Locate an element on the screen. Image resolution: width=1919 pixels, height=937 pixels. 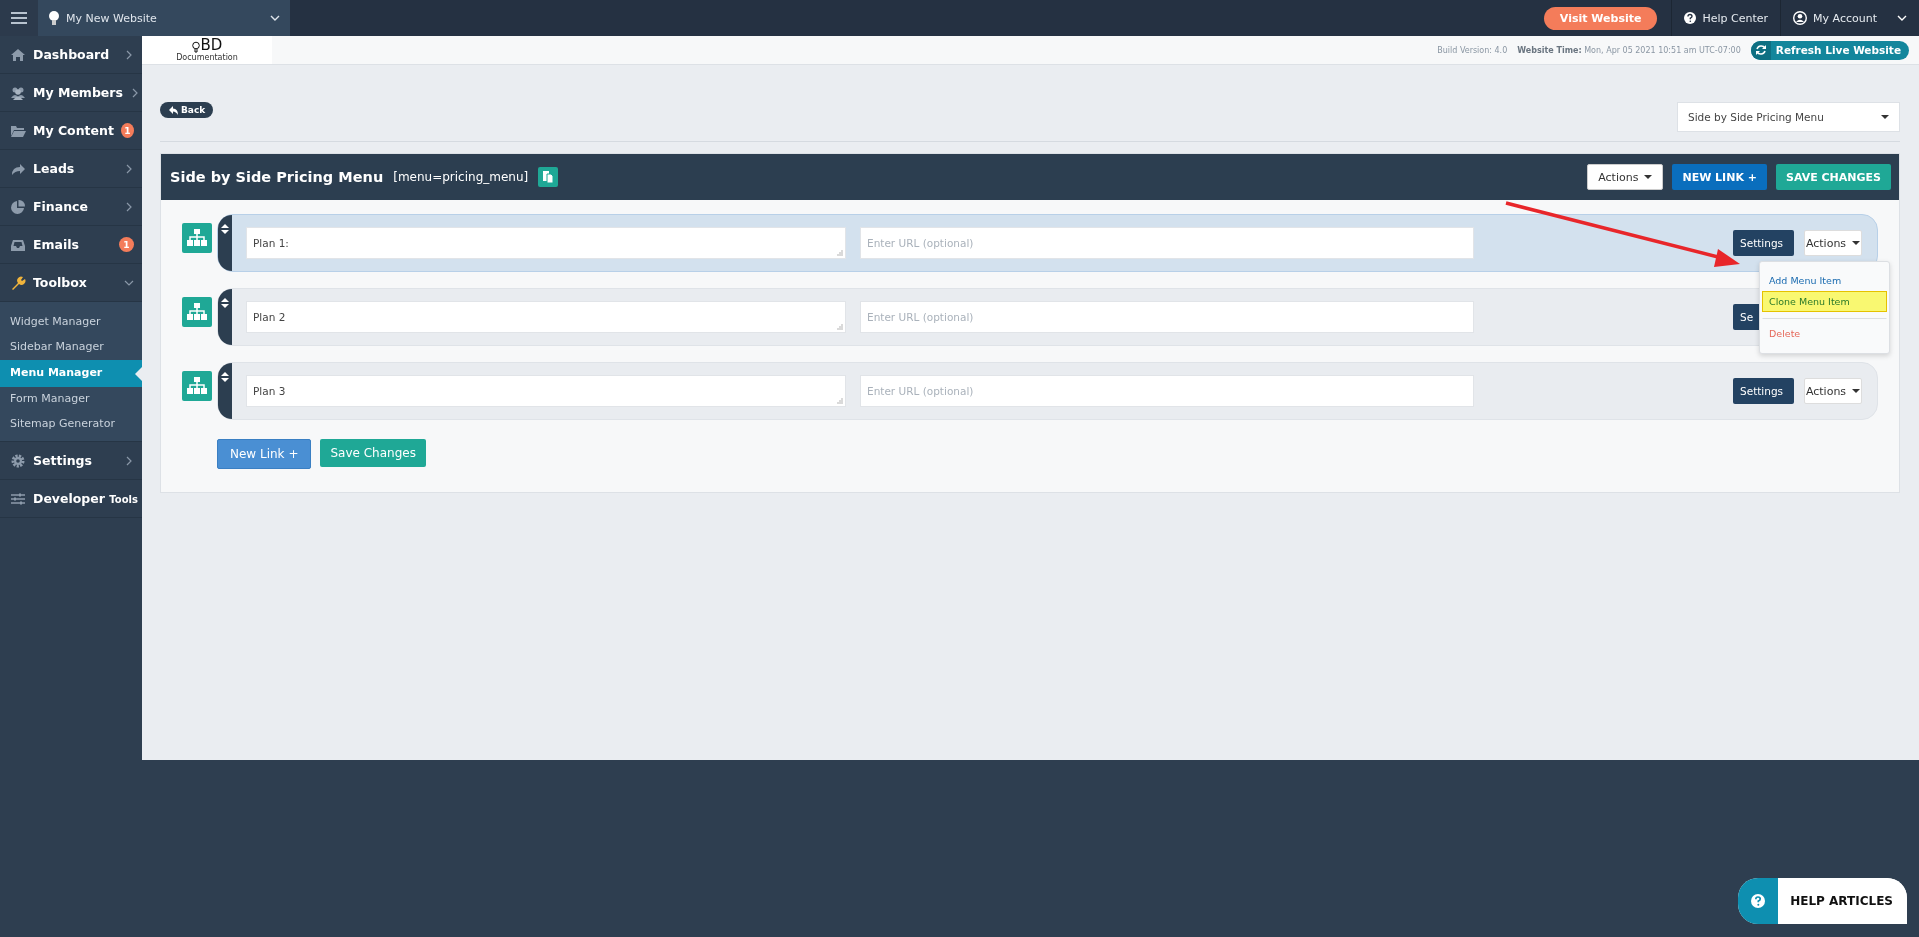
submenu-item: Menu Manager is located at coordinates (71, 373).